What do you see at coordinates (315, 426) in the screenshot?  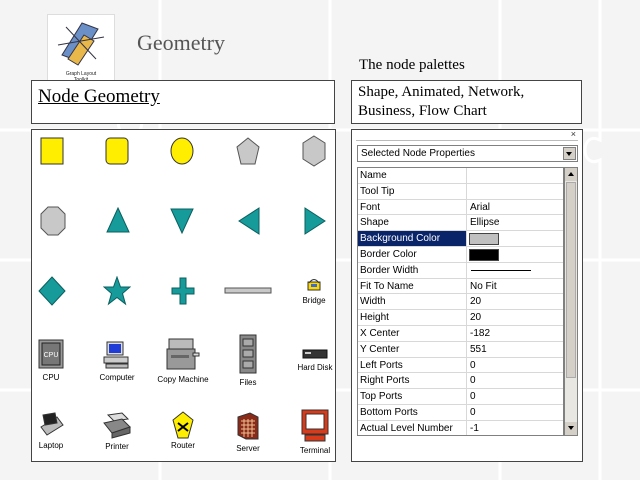 I see `terminal-icon` at bounding box center [315, 426].